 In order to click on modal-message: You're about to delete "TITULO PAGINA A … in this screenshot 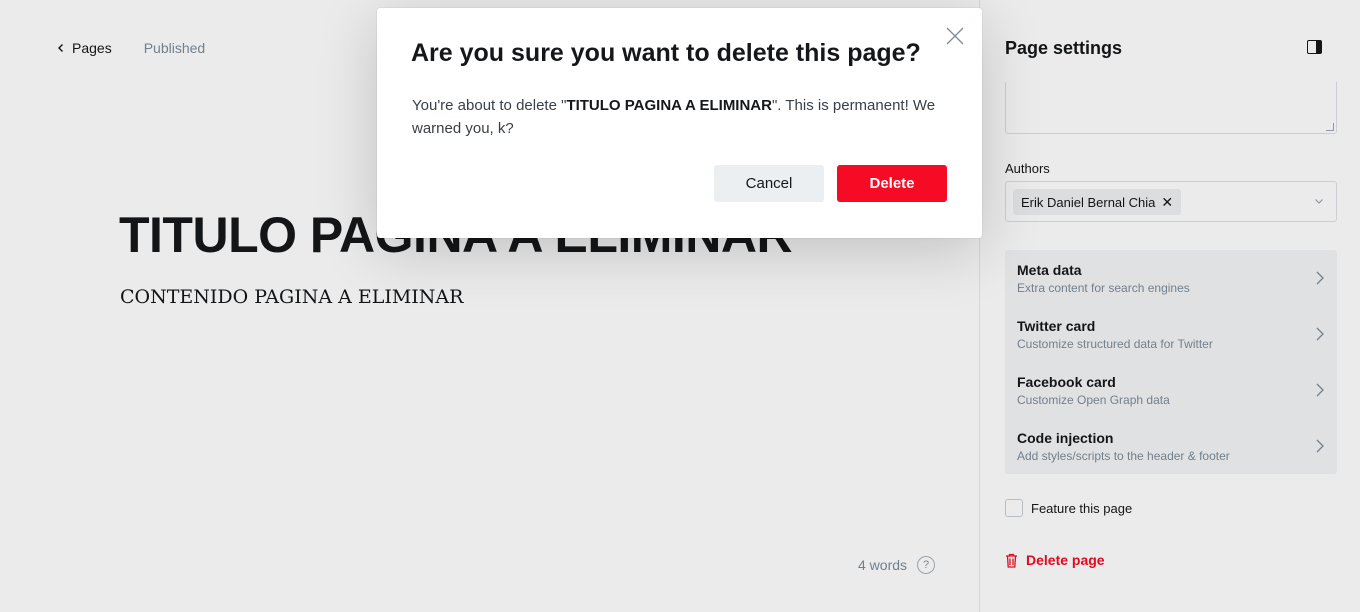, I will do `click(682, 117)`.